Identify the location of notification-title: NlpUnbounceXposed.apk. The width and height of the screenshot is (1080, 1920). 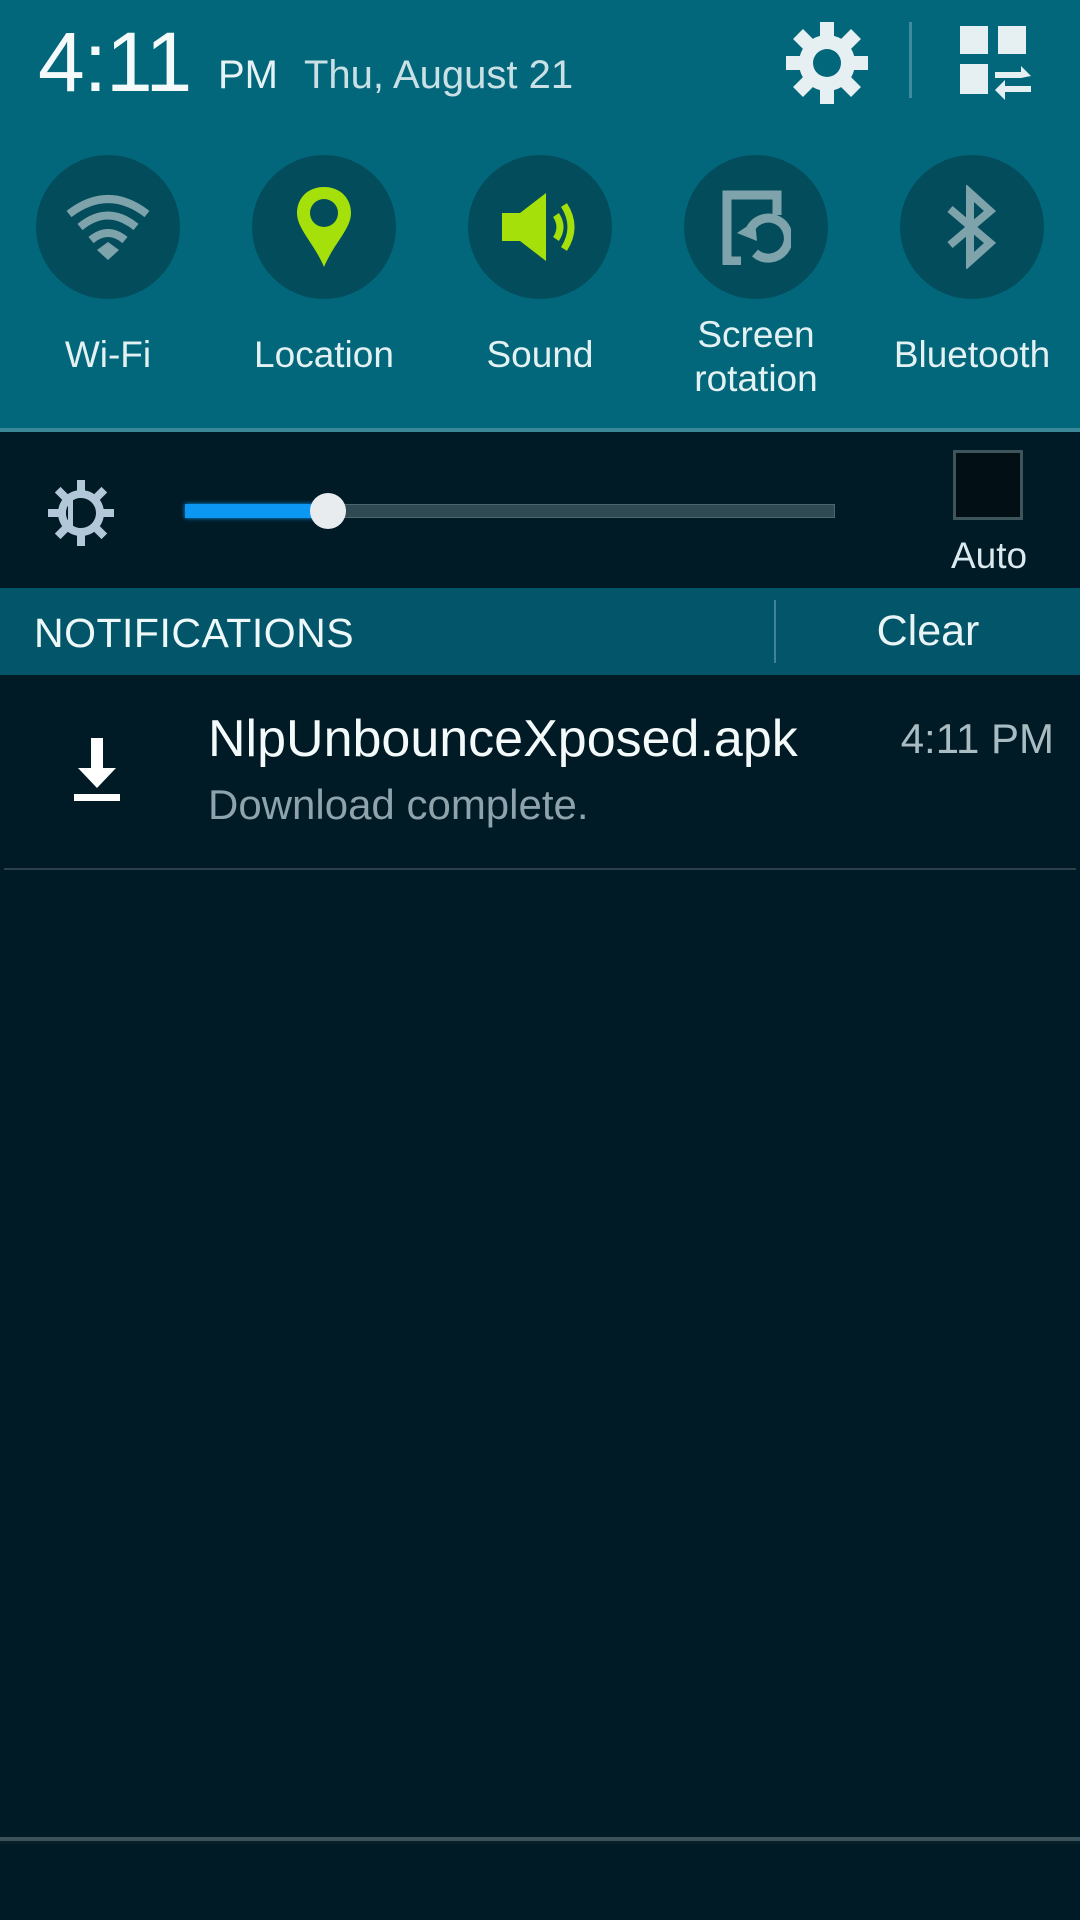
(503, 739).